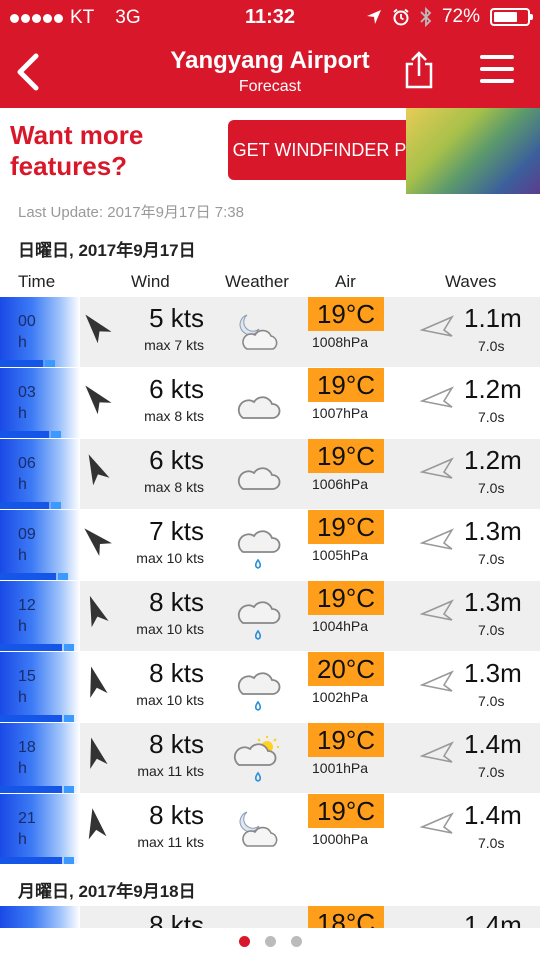  I want to click on air-pressure: 1002hPa, so click(340, 697).